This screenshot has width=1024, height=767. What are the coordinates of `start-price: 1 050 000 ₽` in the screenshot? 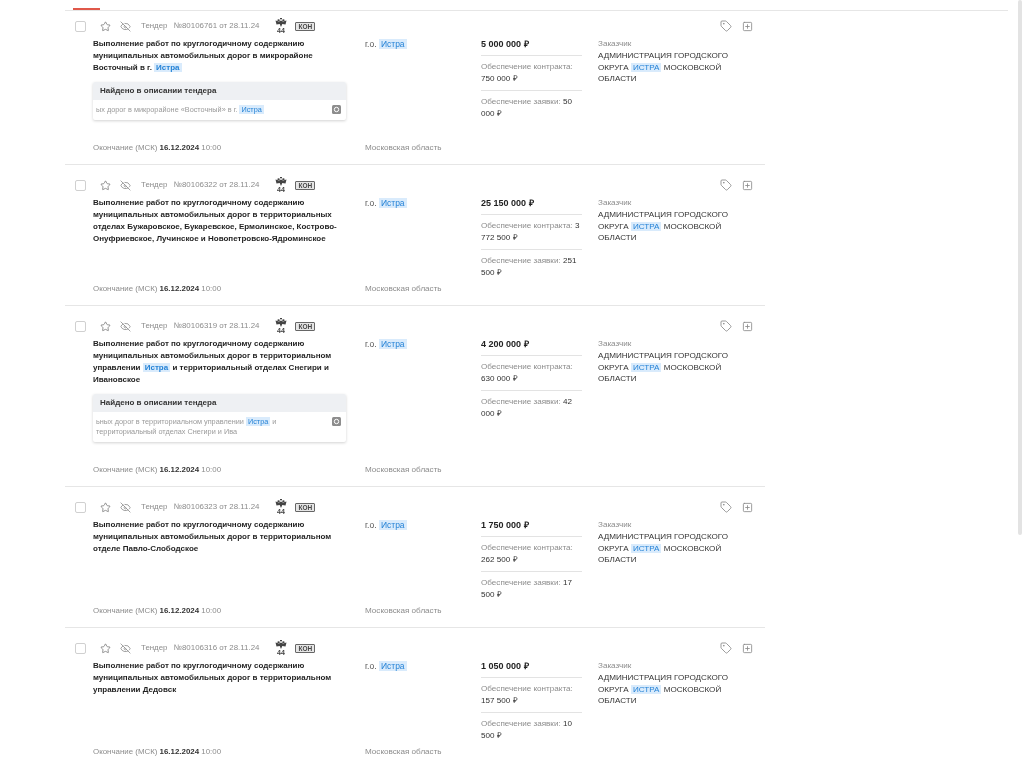 It's located at (531, 669).